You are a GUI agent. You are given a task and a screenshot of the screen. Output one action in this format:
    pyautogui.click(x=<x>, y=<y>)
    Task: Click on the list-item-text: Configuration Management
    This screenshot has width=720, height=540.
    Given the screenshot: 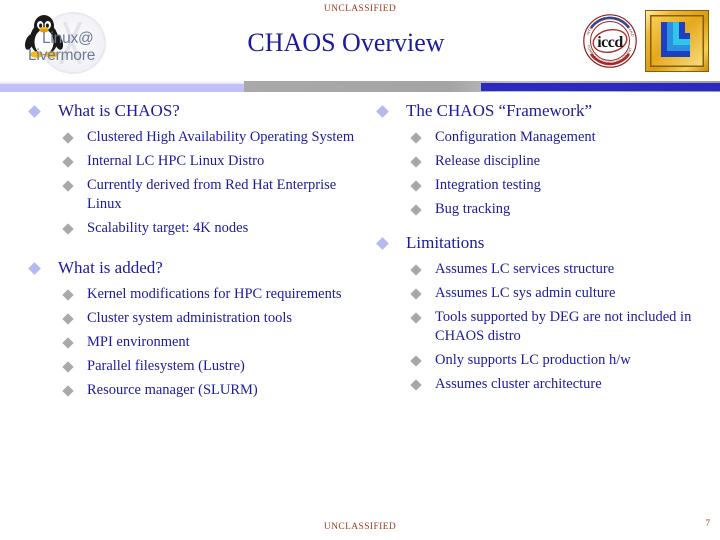 What is the action you would take?
    pyautogui.click(x=515, y=137)
    